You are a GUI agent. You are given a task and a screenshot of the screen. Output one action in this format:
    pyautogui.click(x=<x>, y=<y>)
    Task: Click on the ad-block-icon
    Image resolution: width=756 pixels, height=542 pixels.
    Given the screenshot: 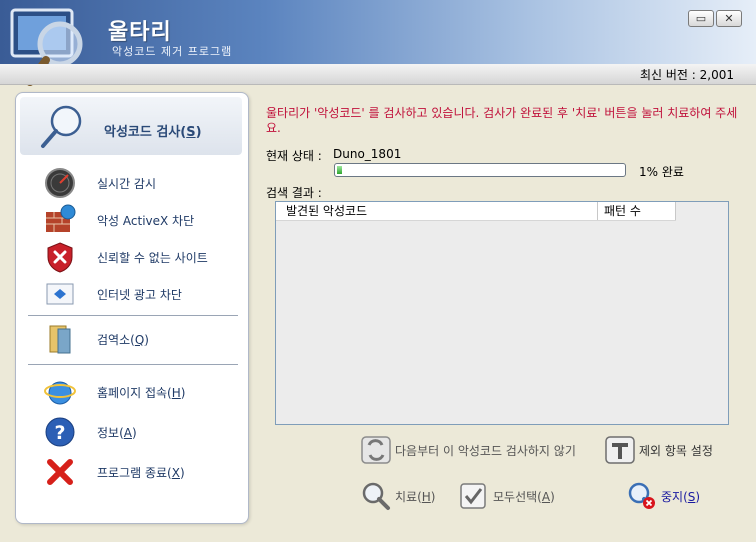 What is the action you would take?
    pyautogui.click(x=60, y=294)
    